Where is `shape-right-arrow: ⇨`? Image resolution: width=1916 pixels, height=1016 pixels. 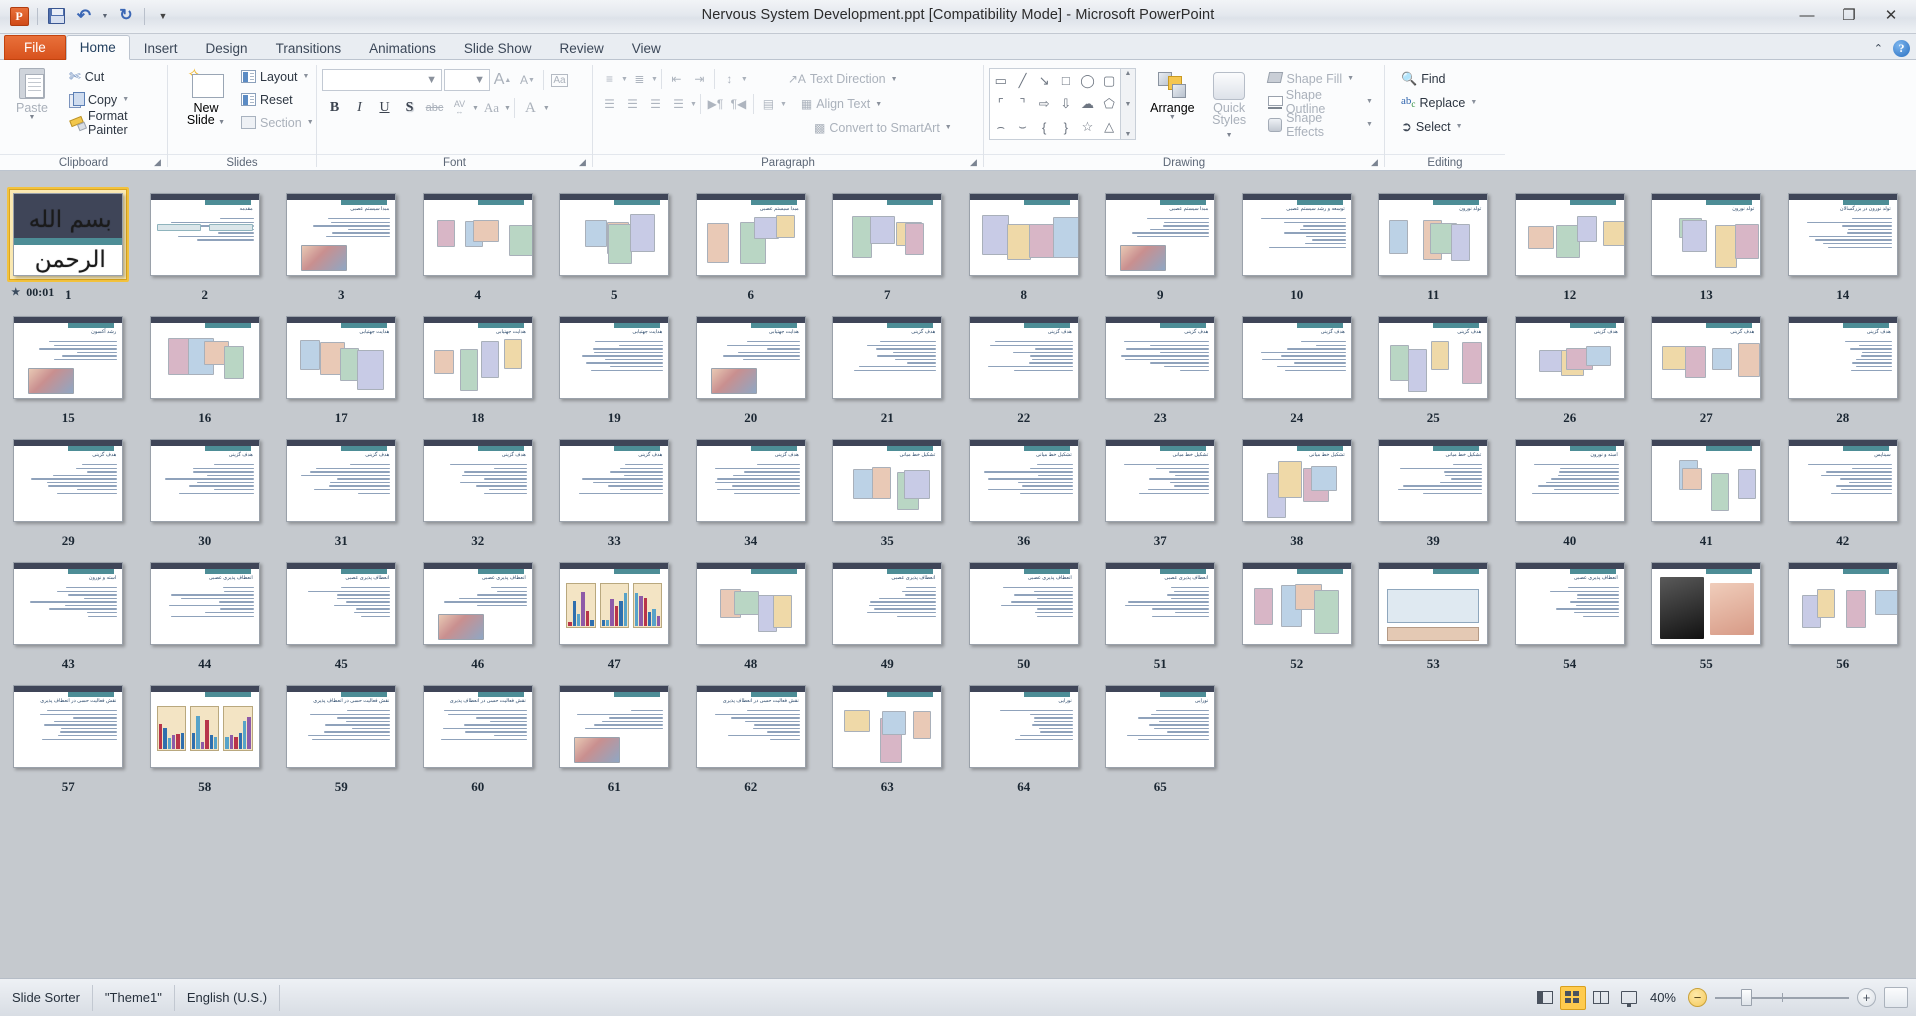 shape-right-arrow: ⇨ is located at coordinates (1044, 103).